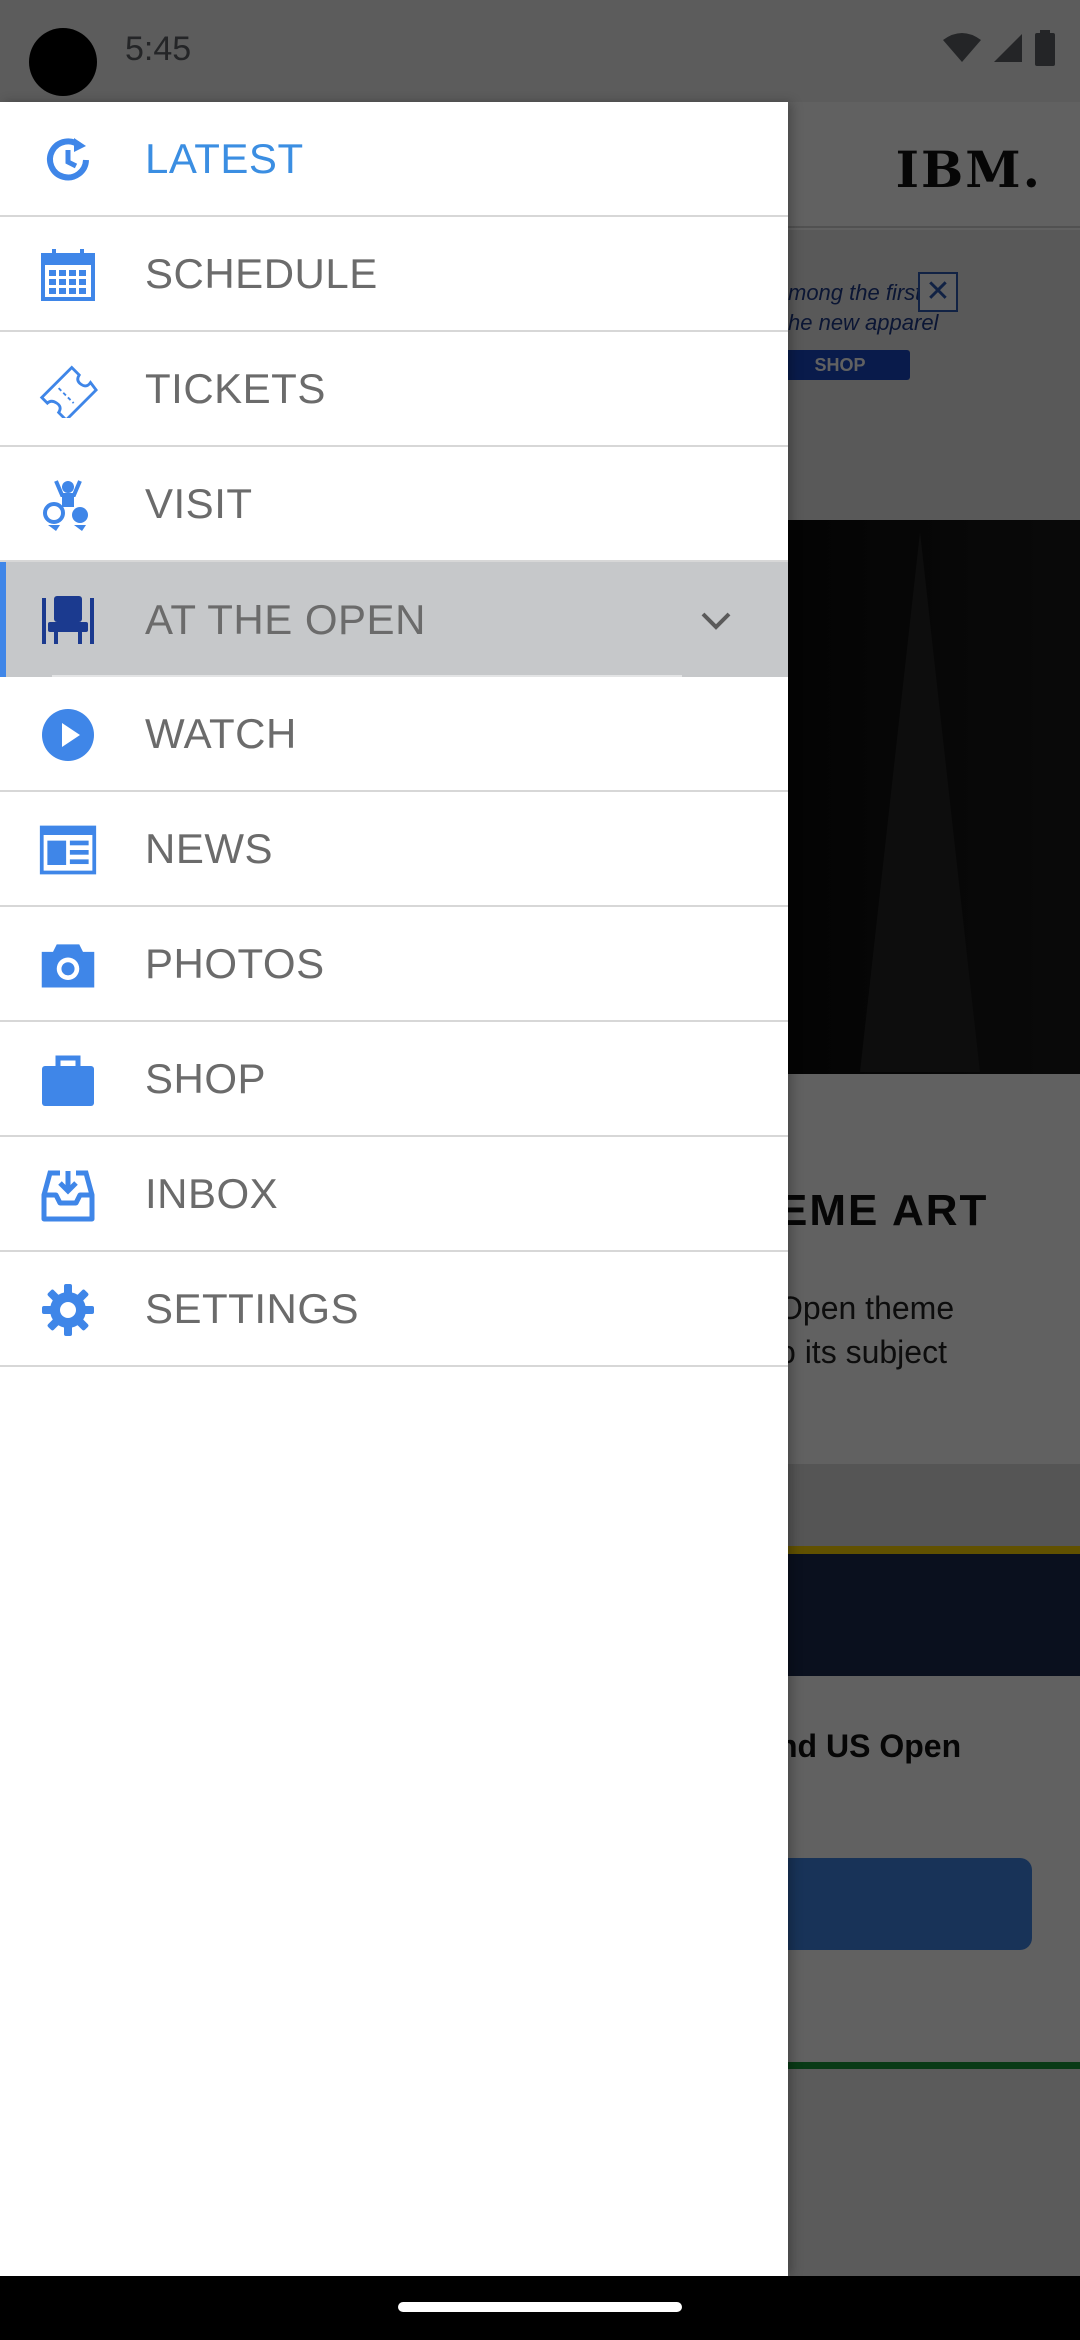 The width and height of the screenshot is (1080, 2340). I want to click on nav-item-watch: WATCH, so click(394, 734).